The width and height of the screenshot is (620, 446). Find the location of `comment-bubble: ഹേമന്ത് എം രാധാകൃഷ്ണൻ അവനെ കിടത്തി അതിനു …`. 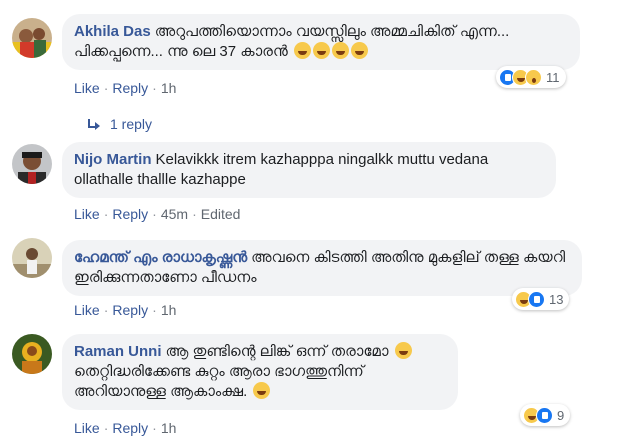

comment-bubble: ഹേമന്ത് എം രാധാകൃഷ്ണൻ അവനെ കിടത്തി അതിനു … is located at coordinates (322, 268).